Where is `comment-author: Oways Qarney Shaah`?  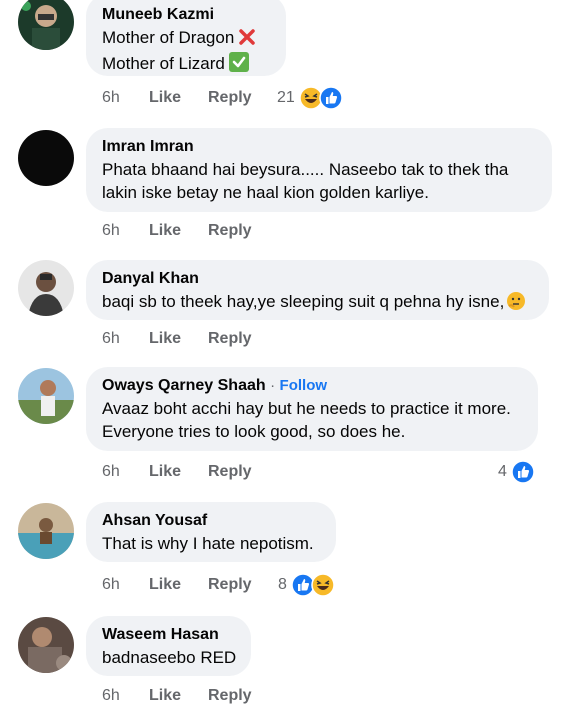
comment-author: Oways Qarney Shaah is located at coordinates (184, 385).